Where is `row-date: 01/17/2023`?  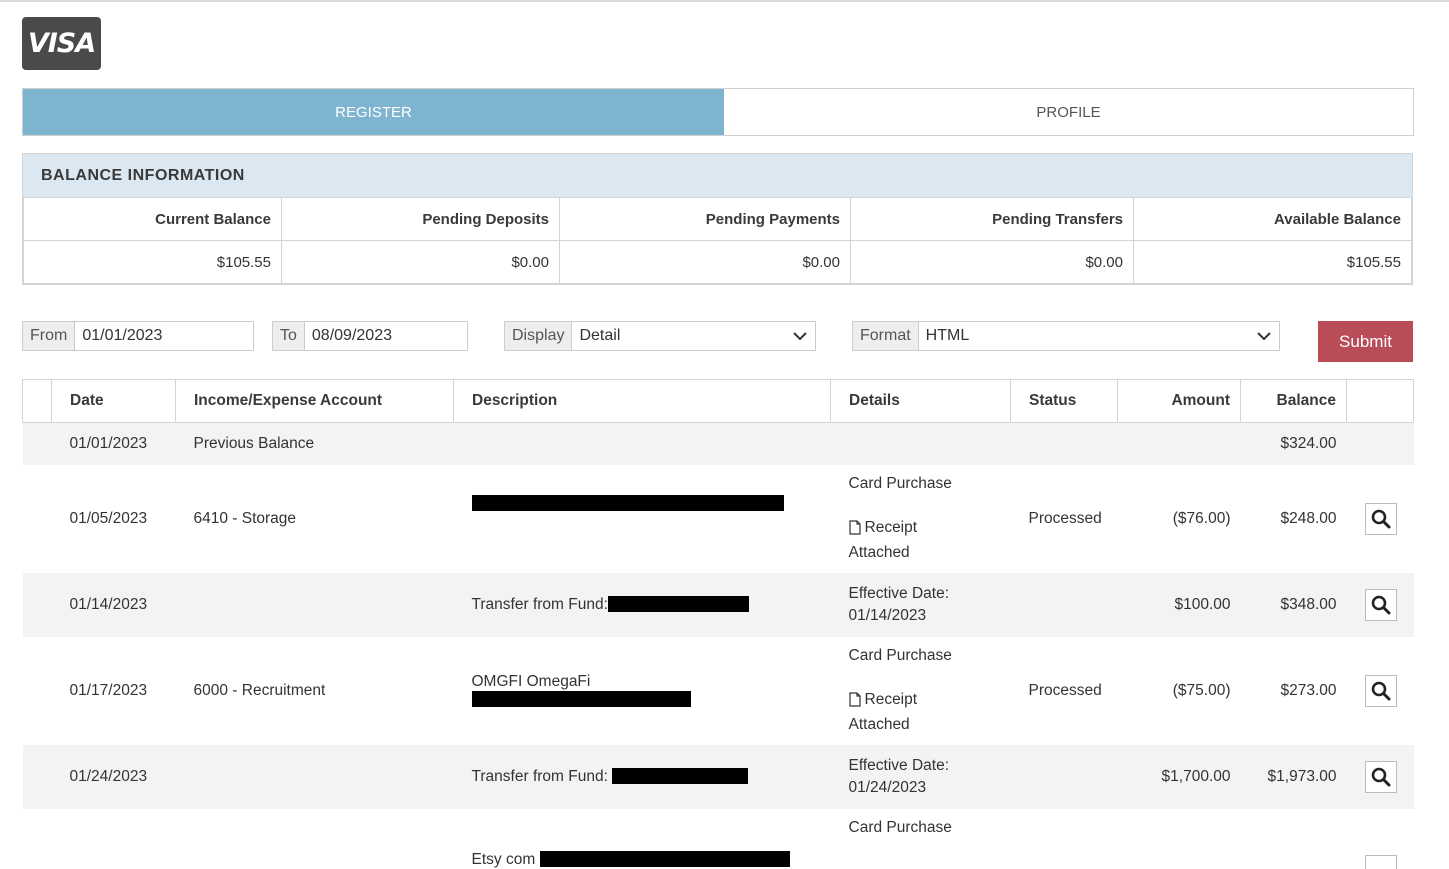
row-date: 01/17/2023 is located at coordinates (108, 690).